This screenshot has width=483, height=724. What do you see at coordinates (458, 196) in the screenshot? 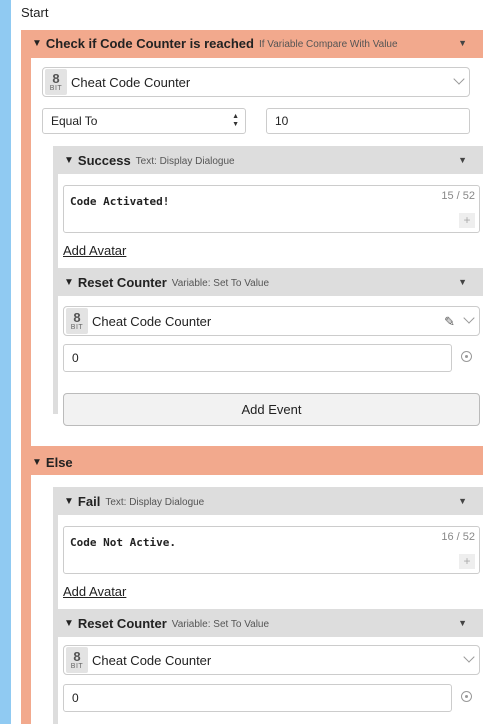
I see `char-counter: 15 / 52` at bounding box center [458, 196].